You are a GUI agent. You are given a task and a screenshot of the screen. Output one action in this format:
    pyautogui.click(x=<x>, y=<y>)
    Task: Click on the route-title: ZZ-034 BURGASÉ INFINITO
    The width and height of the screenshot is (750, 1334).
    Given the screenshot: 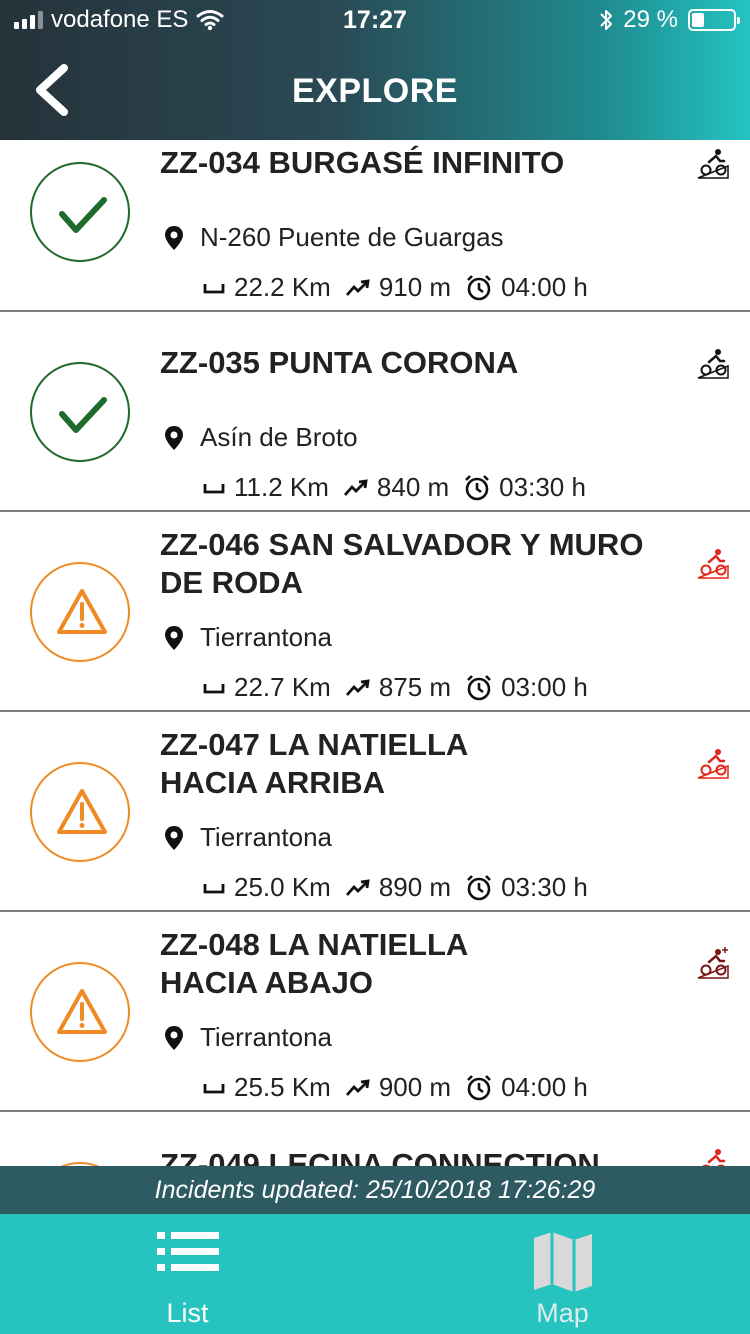 What is the action you would take?
    pyautogui.click(x=362, y=162)
    